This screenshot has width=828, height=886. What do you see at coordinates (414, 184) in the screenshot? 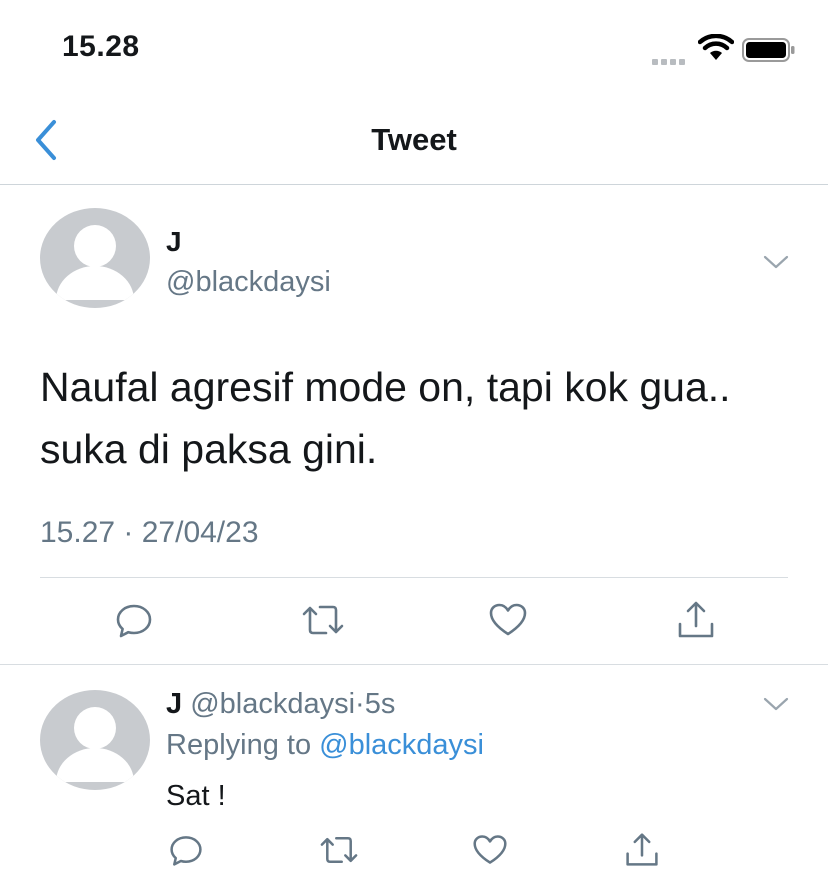
I see `nav-divider` at bounding box center [414, 184].